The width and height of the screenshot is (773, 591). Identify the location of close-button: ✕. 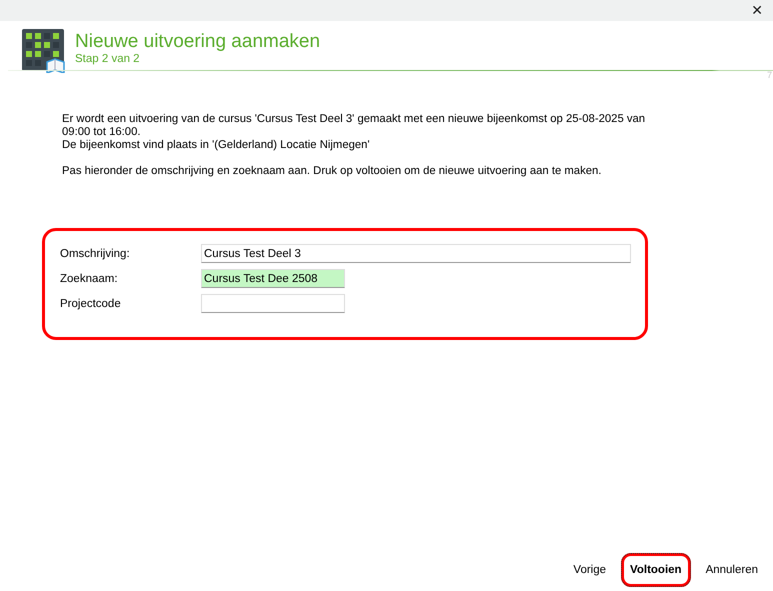
(757, 10).